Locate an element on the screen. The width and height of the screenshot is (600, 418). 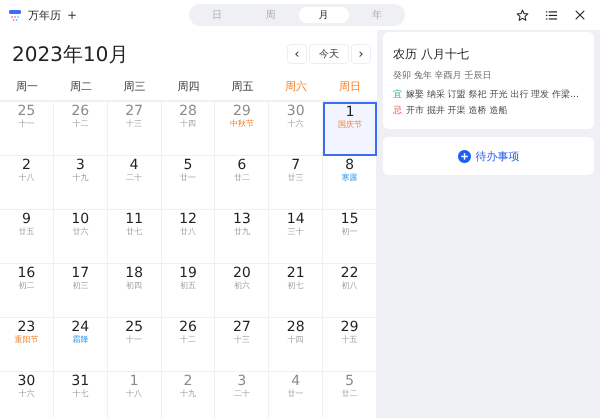
day-number: 10 is located at coordinates (80, 219).